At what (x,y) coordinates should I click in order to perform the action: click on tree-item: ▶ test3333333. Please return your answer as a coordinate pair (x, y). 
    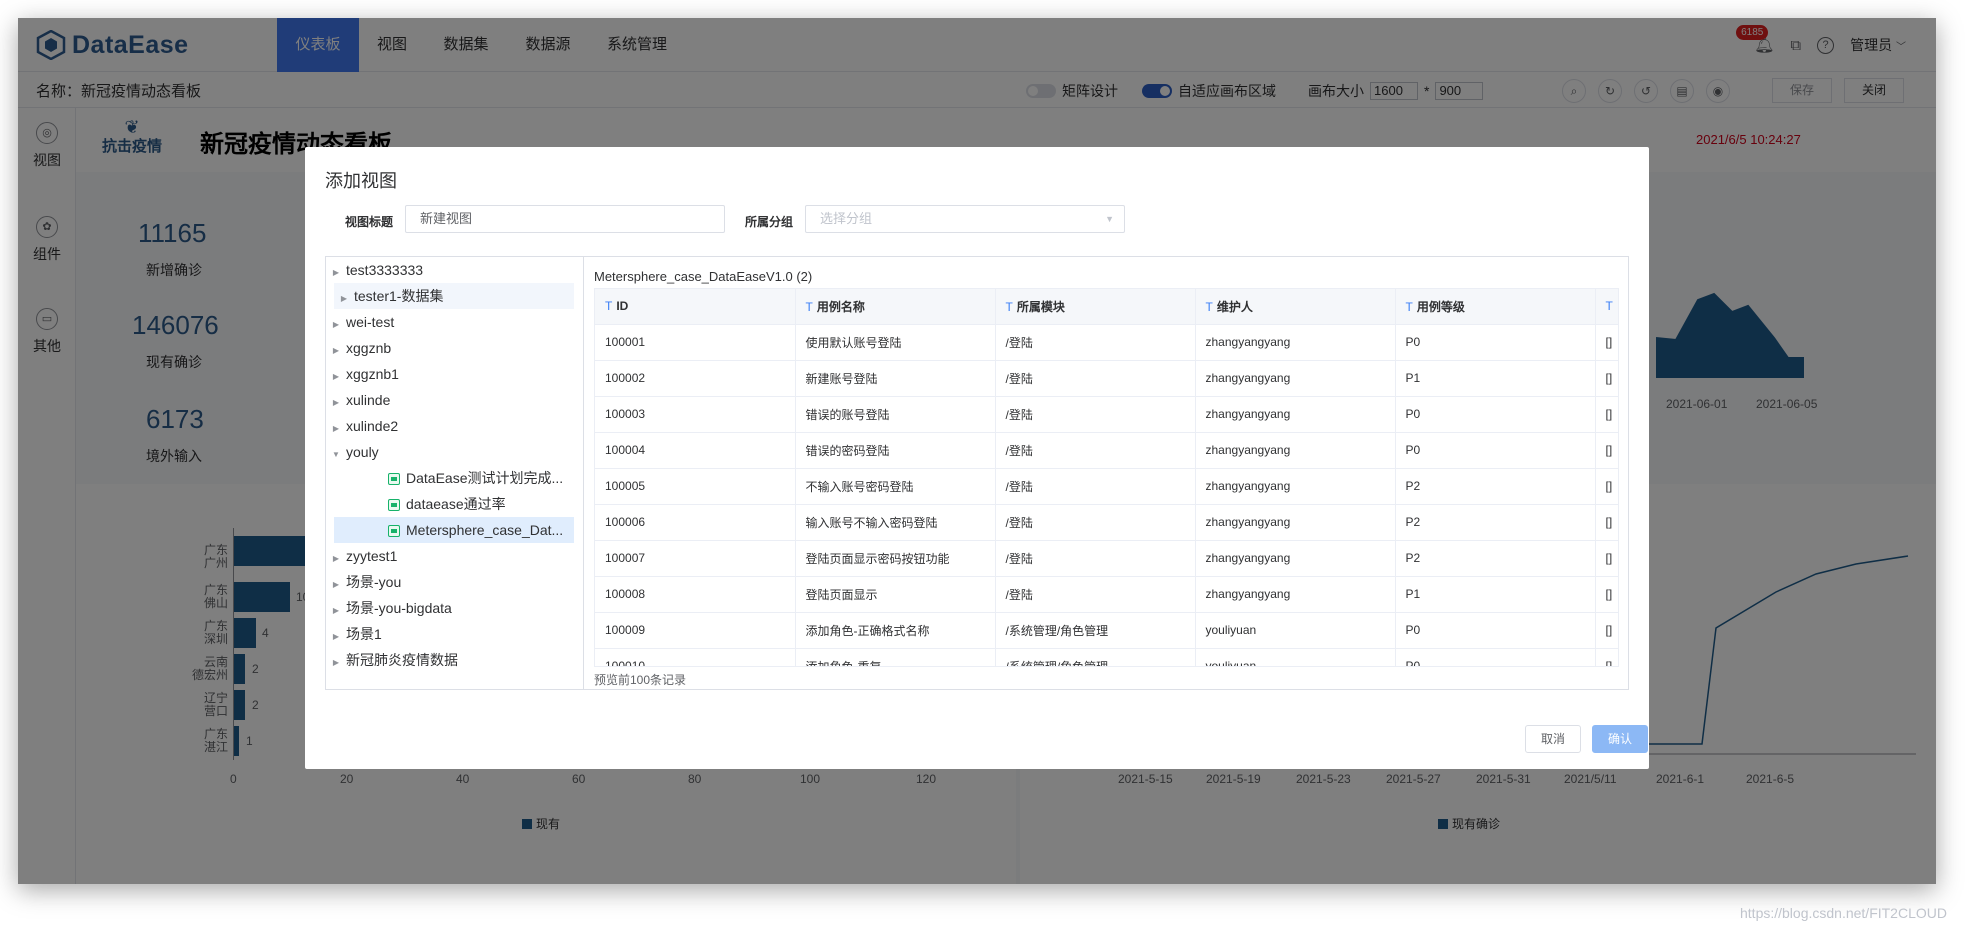
    Looking at the image, I should click on (454, 270).